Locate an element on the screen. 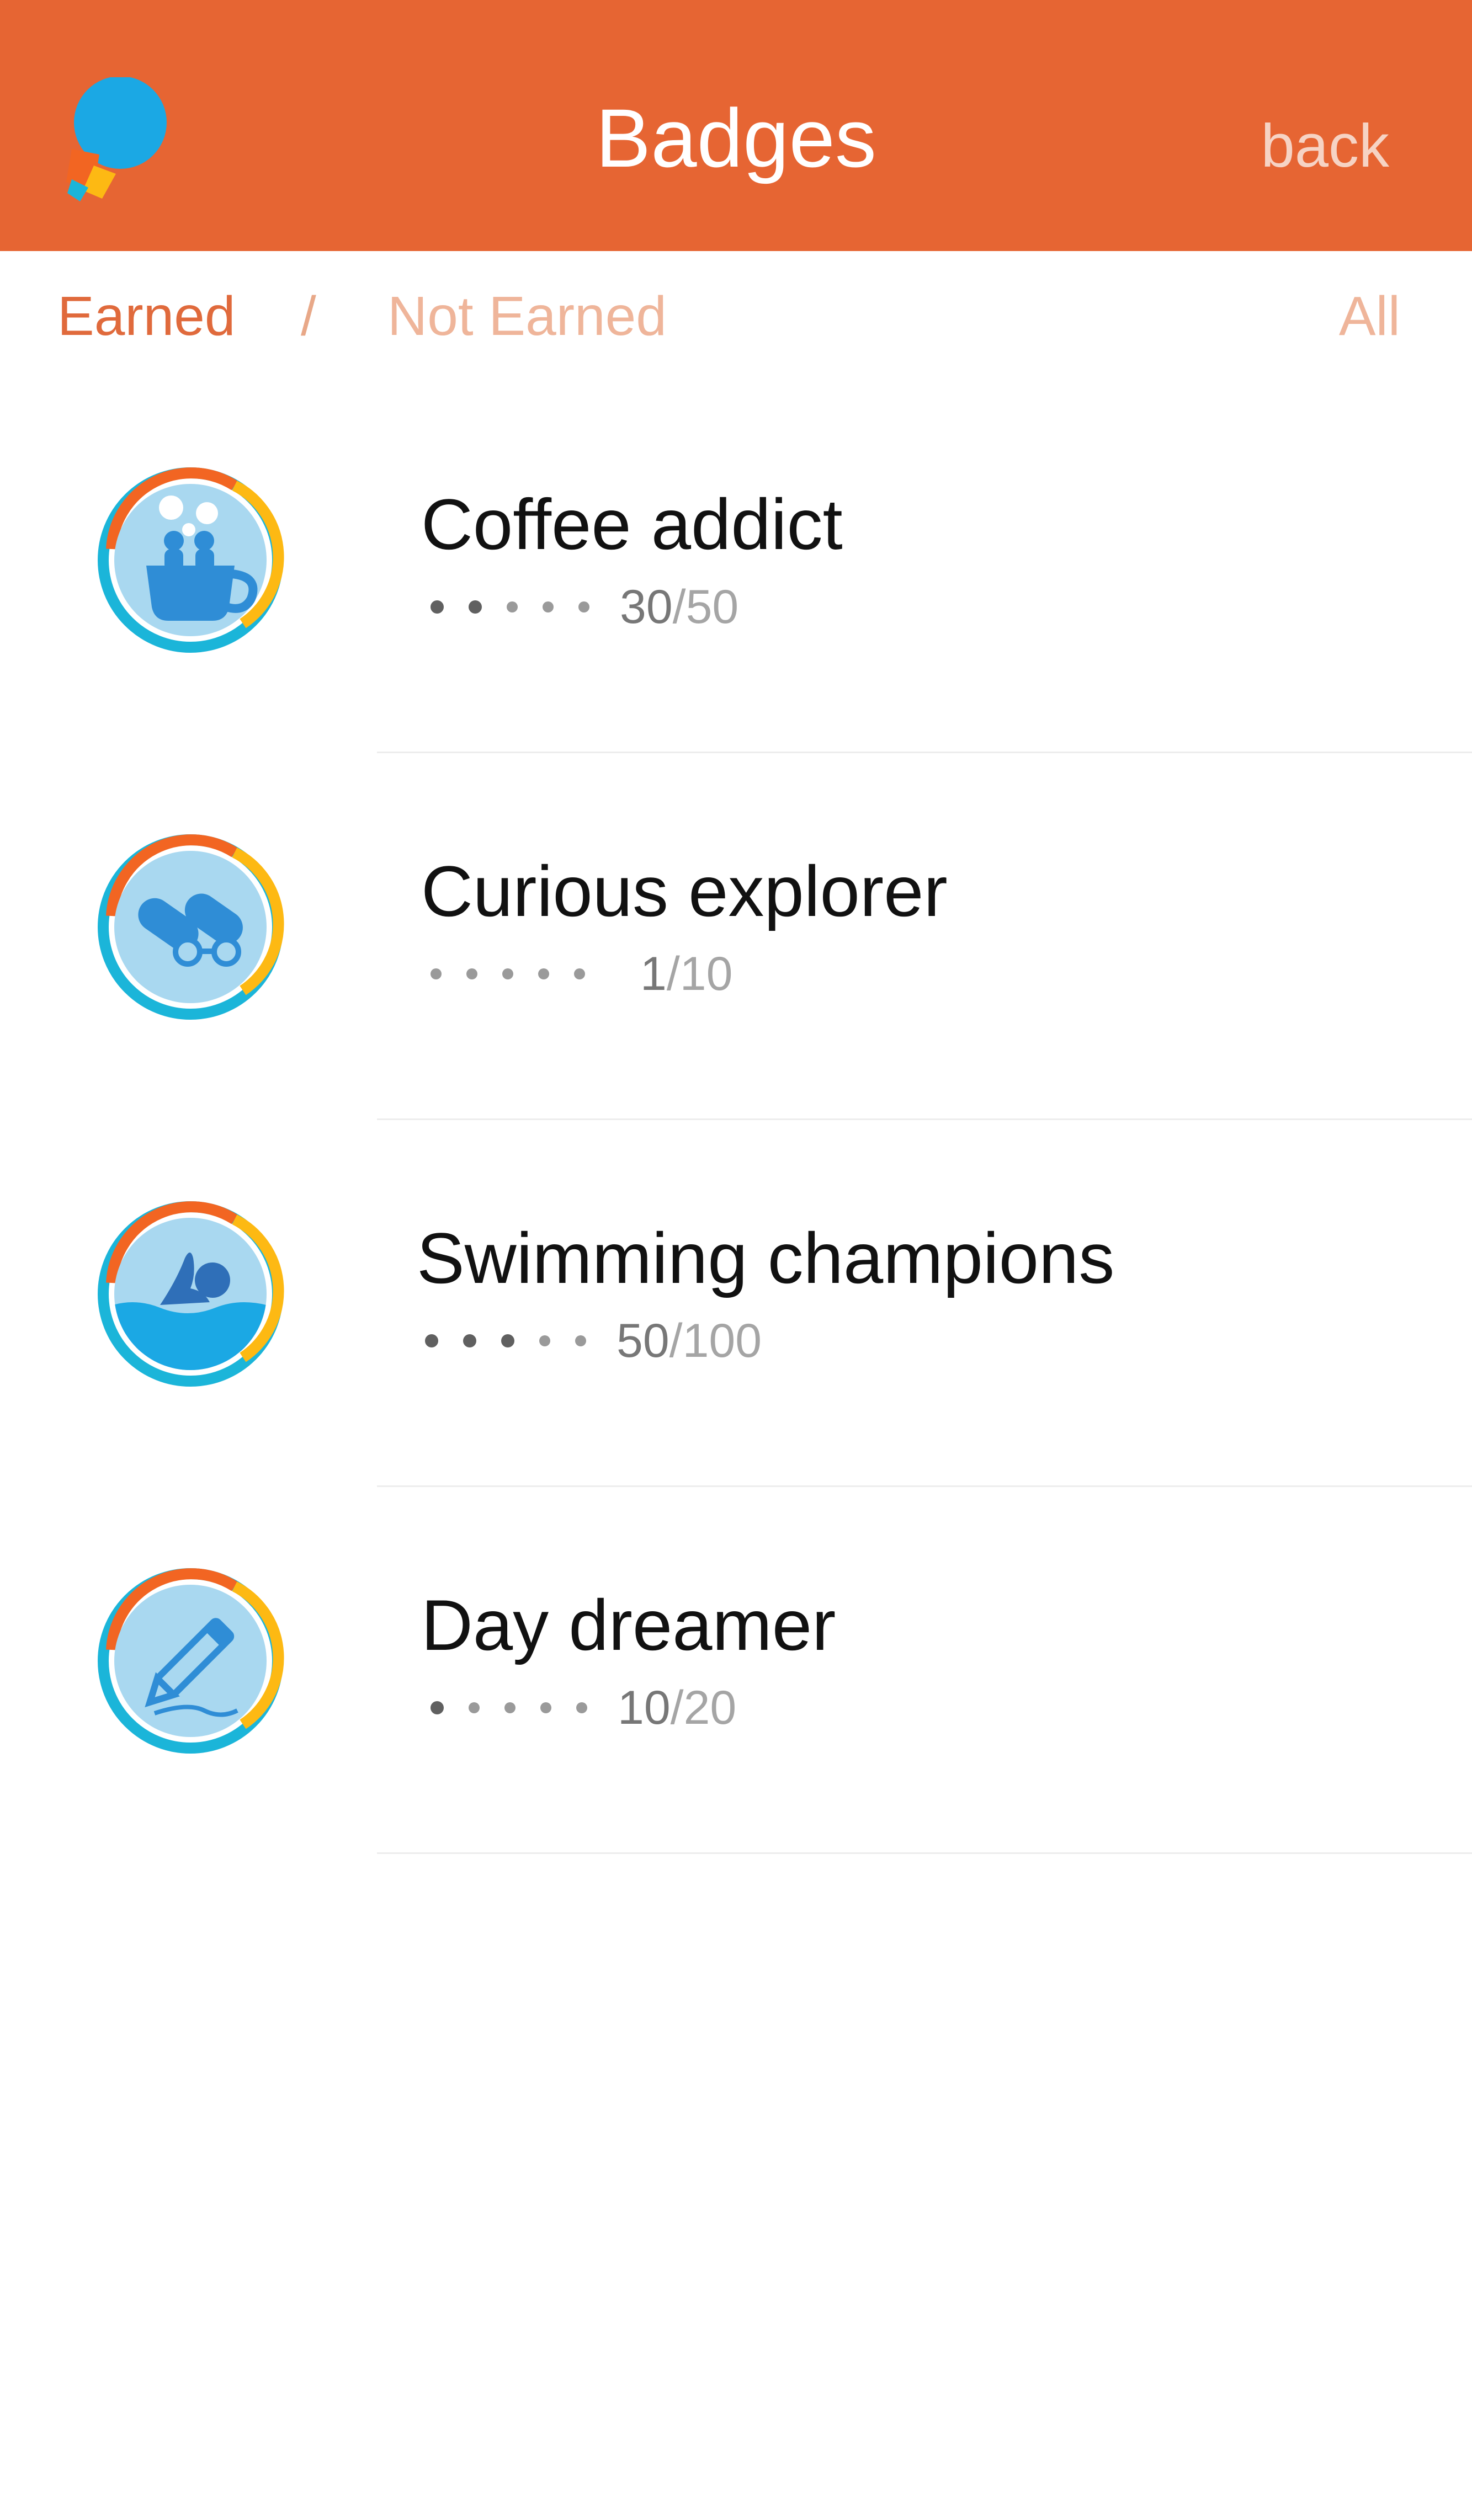  badge-count-current: 30 is located at coordinates (646, 606).